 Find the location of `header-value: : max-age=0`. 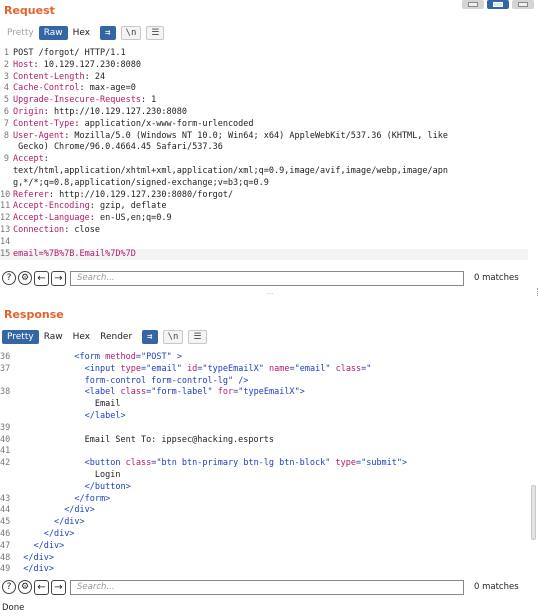

header-value: : max-age=0 is located at coordinates (107, 88).